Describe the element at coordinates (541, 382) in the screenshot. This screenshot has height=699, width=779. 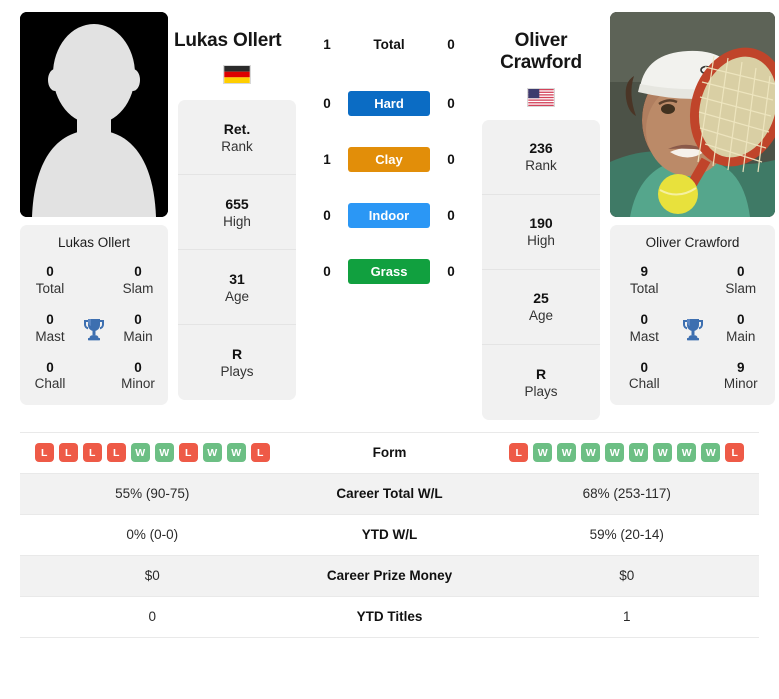
I see `right-rank-row: R Plays` at that location.